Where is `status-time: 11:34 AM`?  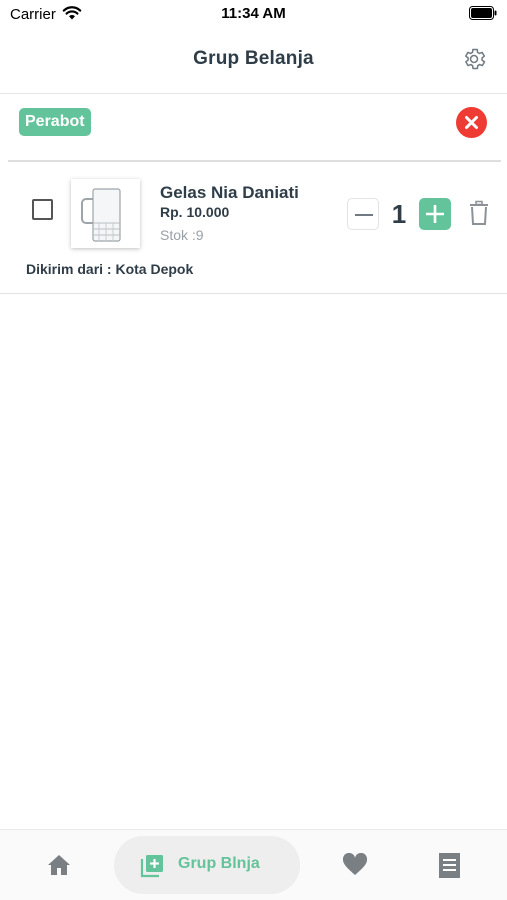
status-time: 11:34 AM is located at coordinates (253, 13).